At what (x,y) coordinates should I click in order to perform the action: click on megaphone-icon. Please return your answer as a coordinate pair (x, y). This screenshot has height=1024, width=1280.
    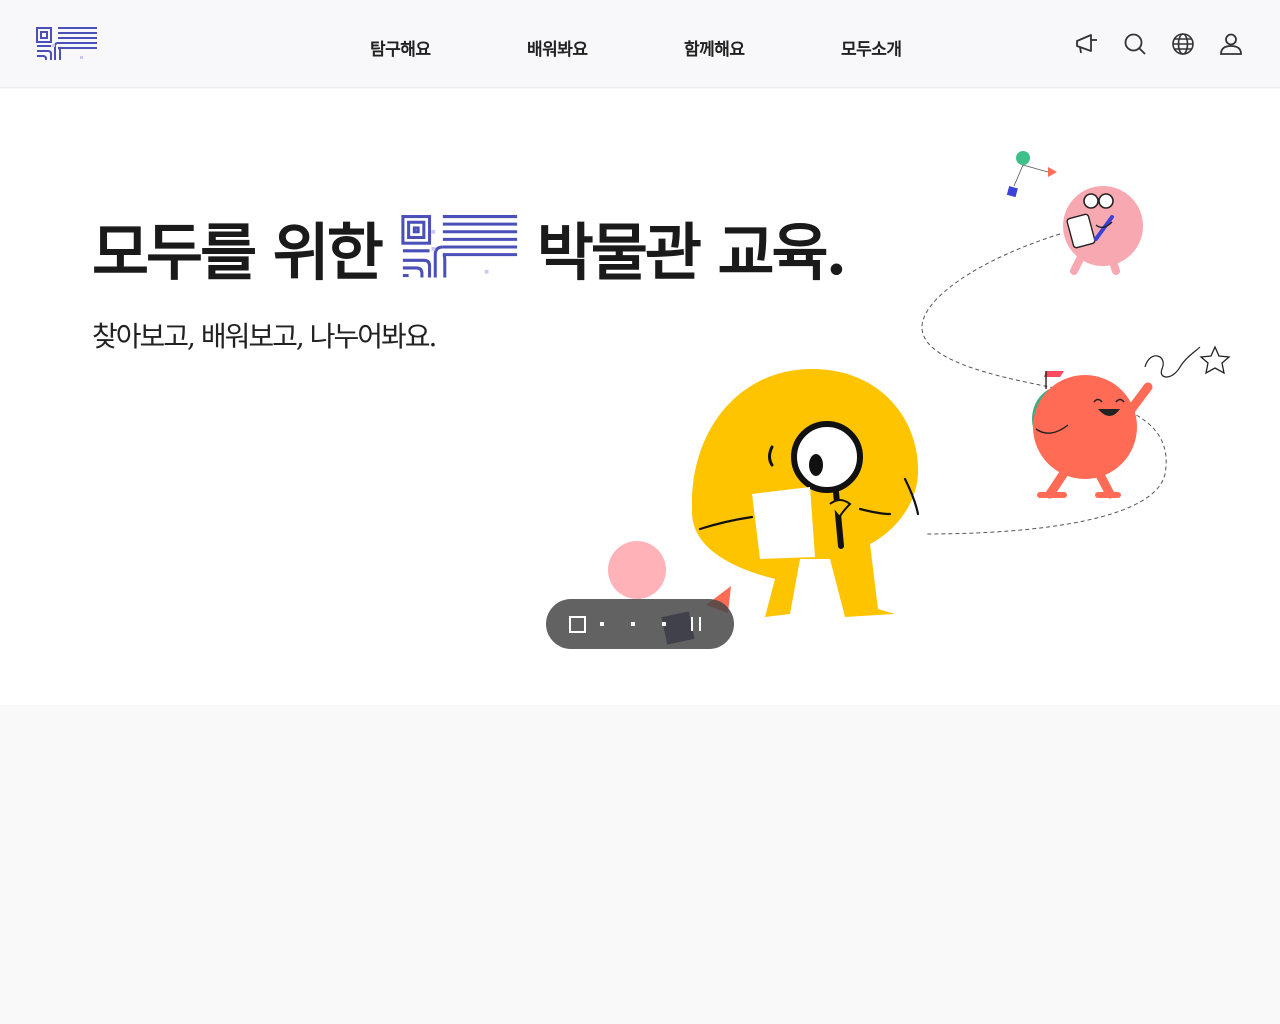
    Looking at the image, I should click on (1087, 44).